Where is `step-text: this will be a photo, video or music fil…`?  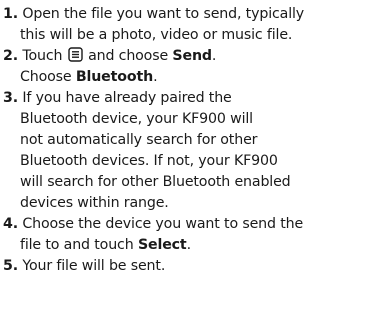
step-text: this will be a photo, video or music fil… is located at coordinates (156, 35).